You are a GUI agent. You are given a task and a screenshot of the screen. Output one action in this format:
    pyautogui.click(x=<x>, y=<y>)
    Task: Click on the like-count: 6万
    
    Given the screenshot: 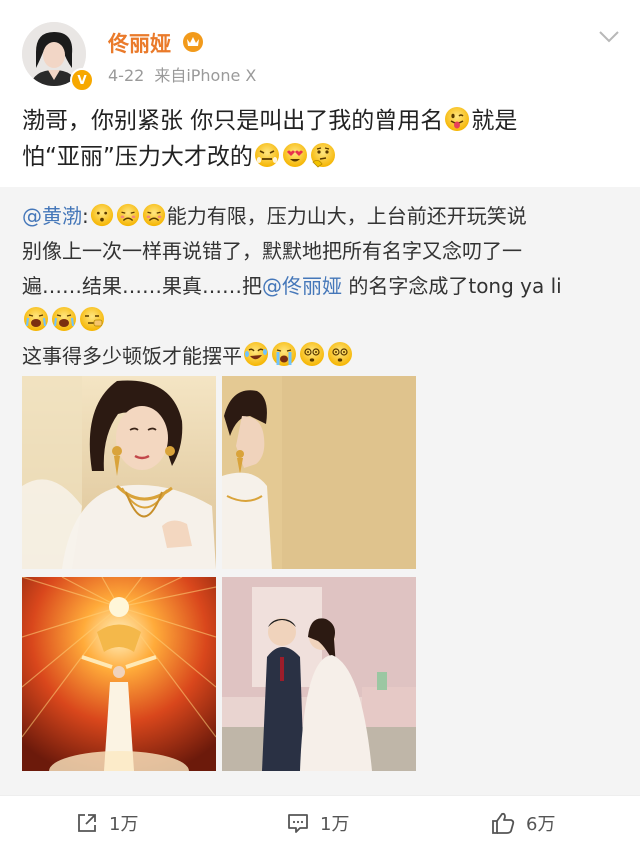 What is the action you would take?
    pyautogui.click(x=541, y=824)
    